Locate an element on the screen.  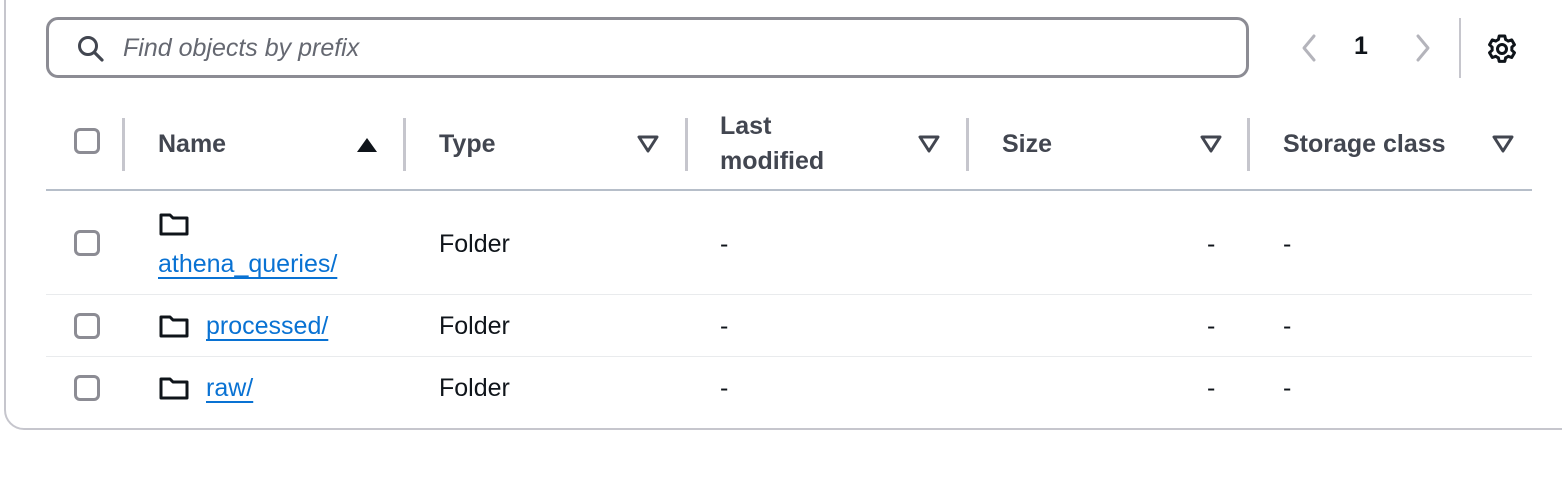
sort-ascending-icon is located at coordinates (367, 145).